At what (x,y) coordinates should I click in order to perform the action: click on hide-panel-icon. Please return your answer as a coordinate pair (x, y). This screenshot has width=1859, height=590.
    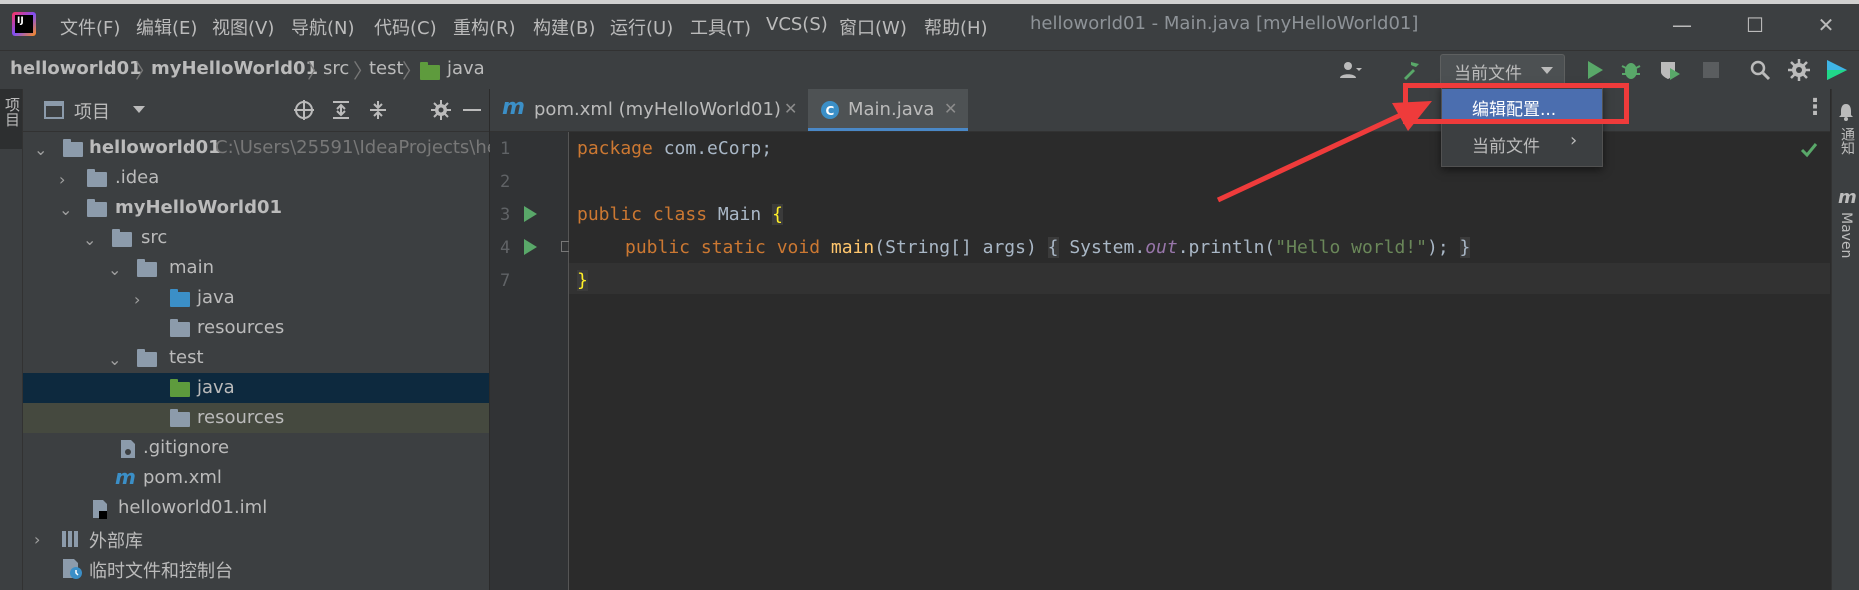
    Looking at the image, I should click on (472, 110).